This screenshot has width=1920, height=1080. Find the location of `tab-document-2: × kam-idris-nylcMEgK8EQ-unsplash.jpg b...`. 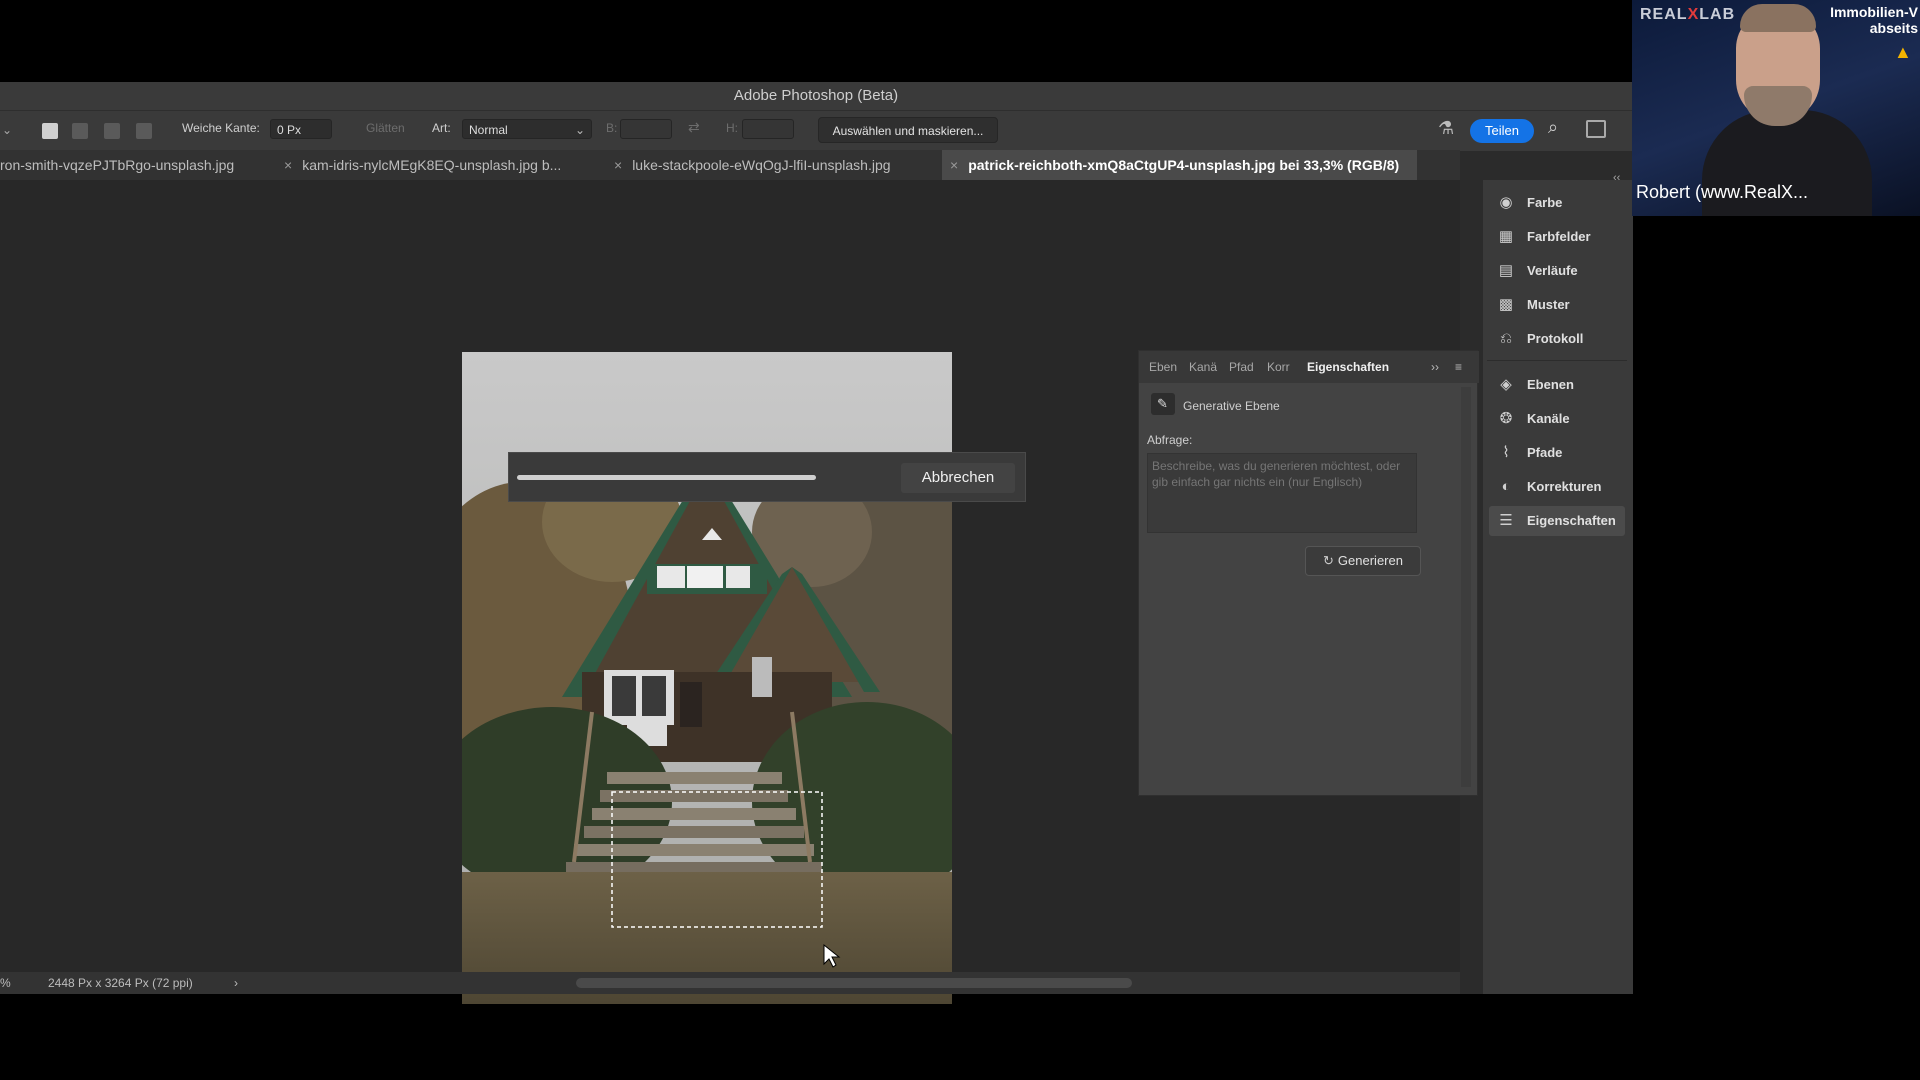

tab-document-2: × kam-idris-nylcMEgK8EQ-unsplash.jpg b... is located at coordinates (422, 165).